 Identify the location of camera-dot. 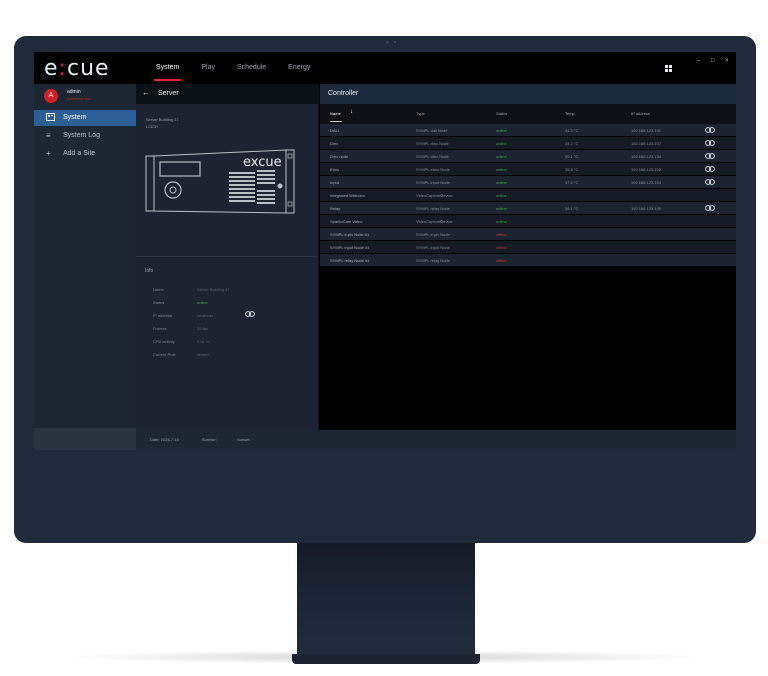
(387, 42).